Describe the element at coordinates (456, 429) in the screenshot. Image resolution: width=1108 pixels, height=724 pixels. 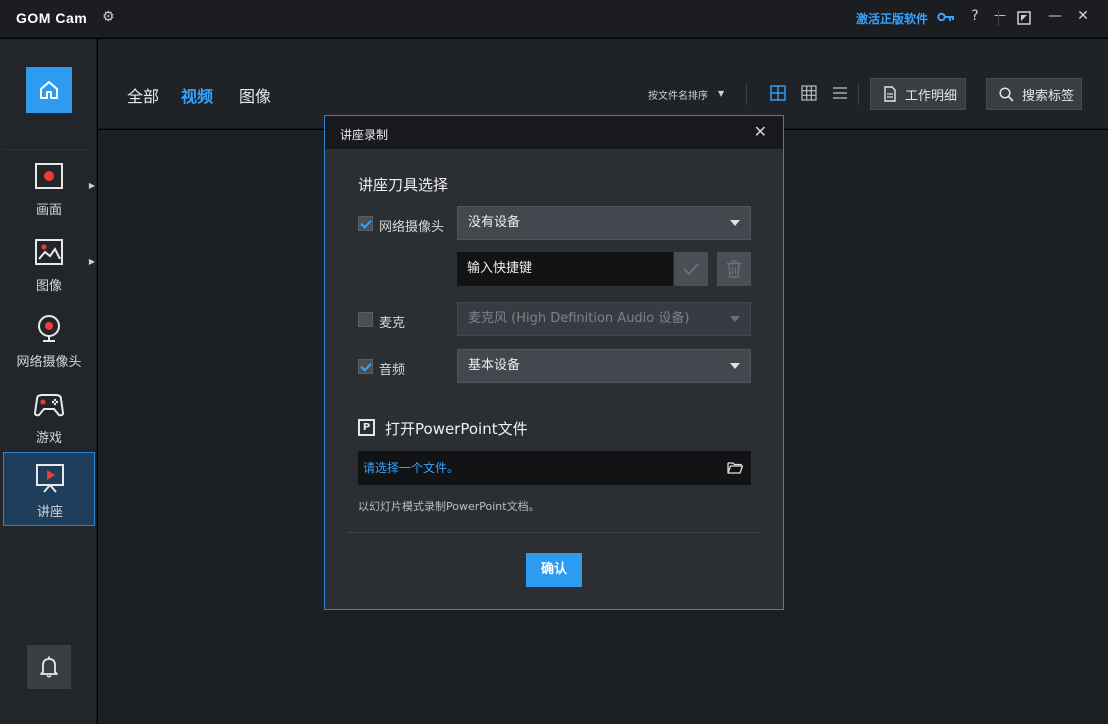
I see `powerpoint-title: 打开PowerPoint文件` at that location.